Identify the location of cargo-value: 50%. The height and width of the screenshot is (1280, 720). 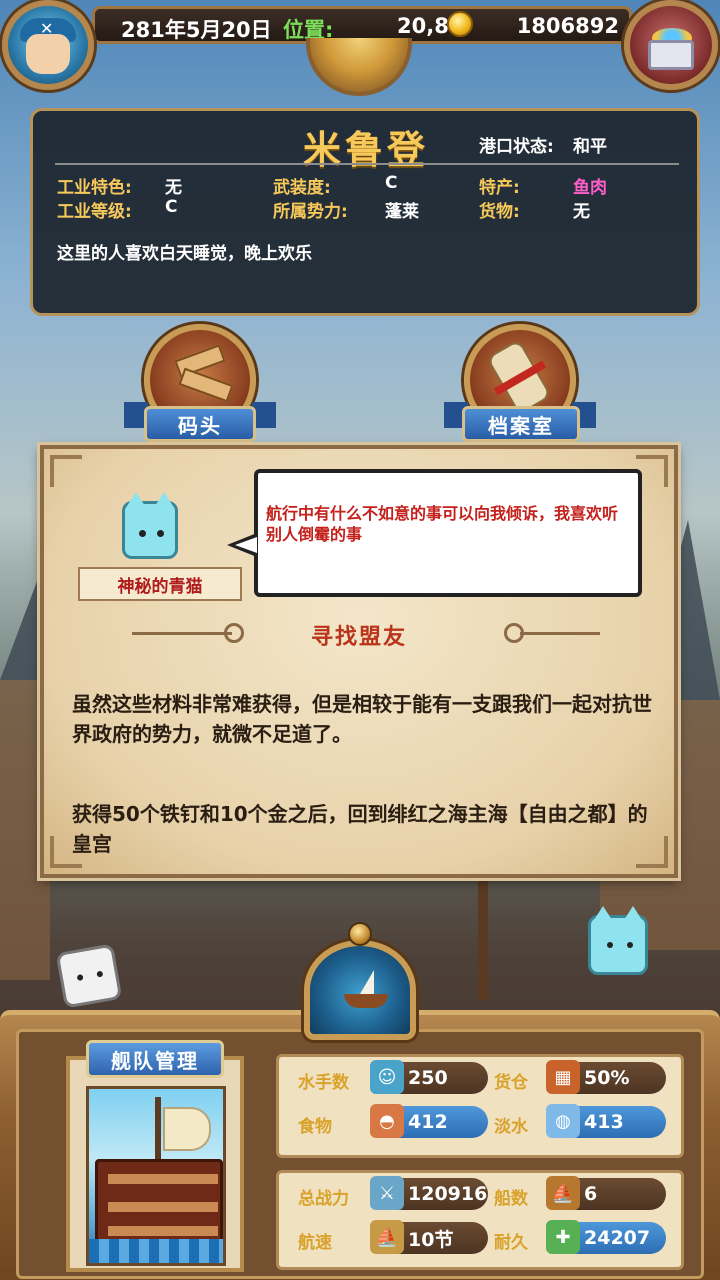
(607, 1078).